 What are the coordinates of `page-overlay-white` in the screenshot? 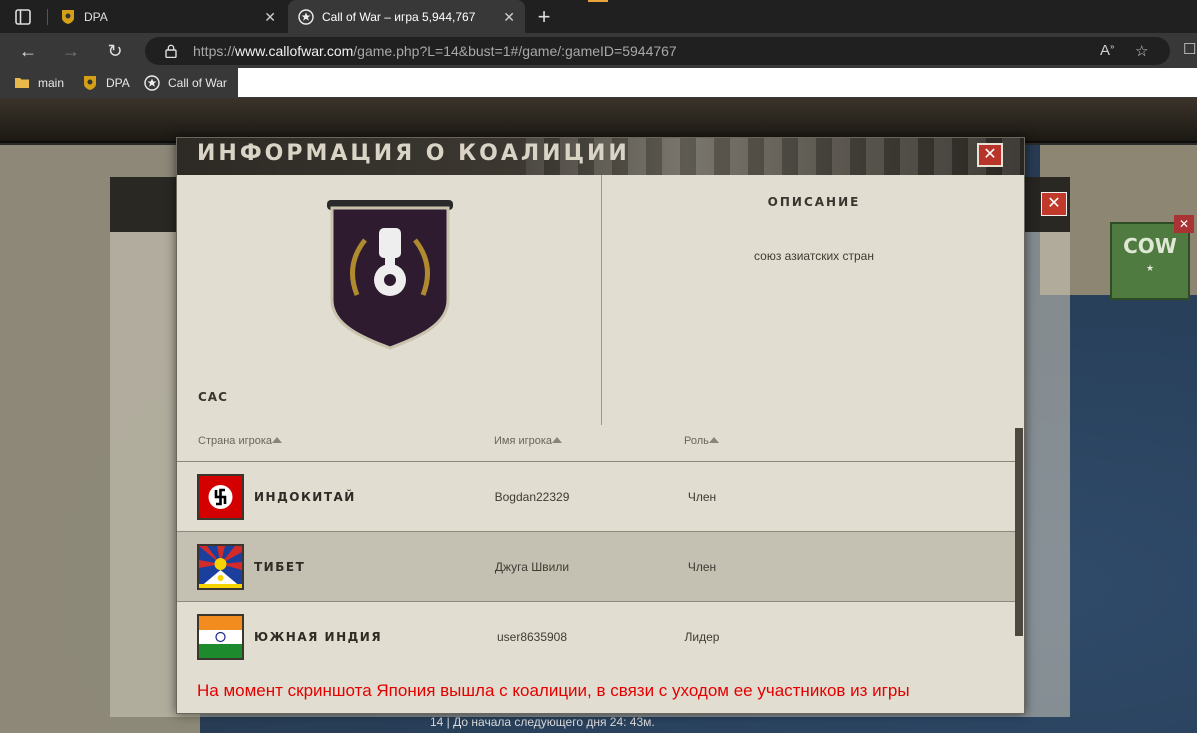 It's located at (717, 82).